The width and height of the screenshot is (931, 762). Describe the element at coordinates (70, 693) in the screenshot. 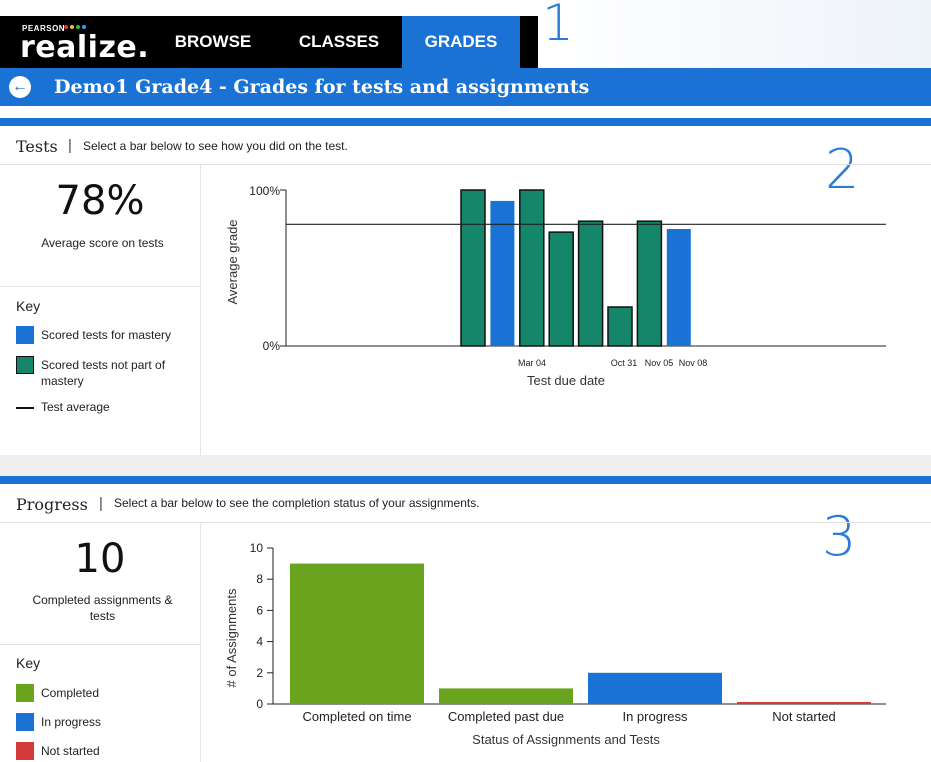

I see `key-label-completed: Completed` at that location.